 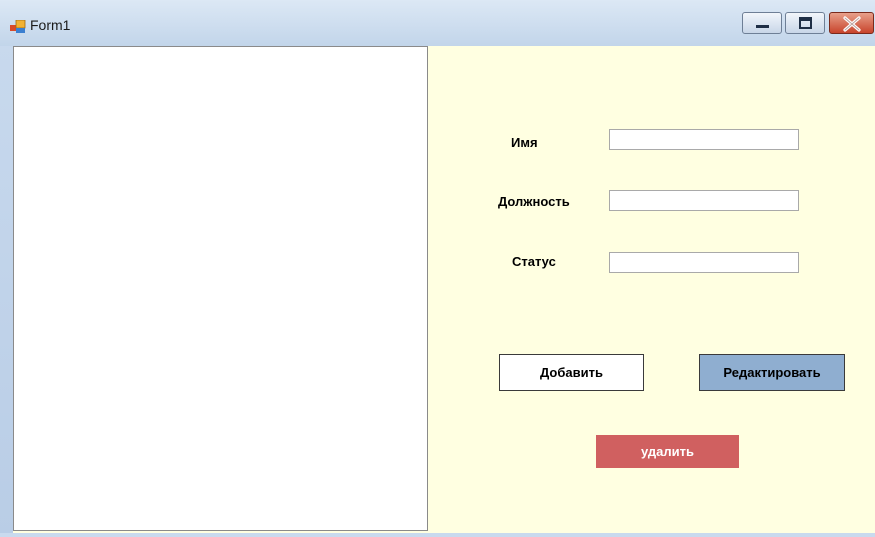 What do you see at coordinates (704, 139) in the screenshot?
I see `name-input` at bounding box center [704, 139].